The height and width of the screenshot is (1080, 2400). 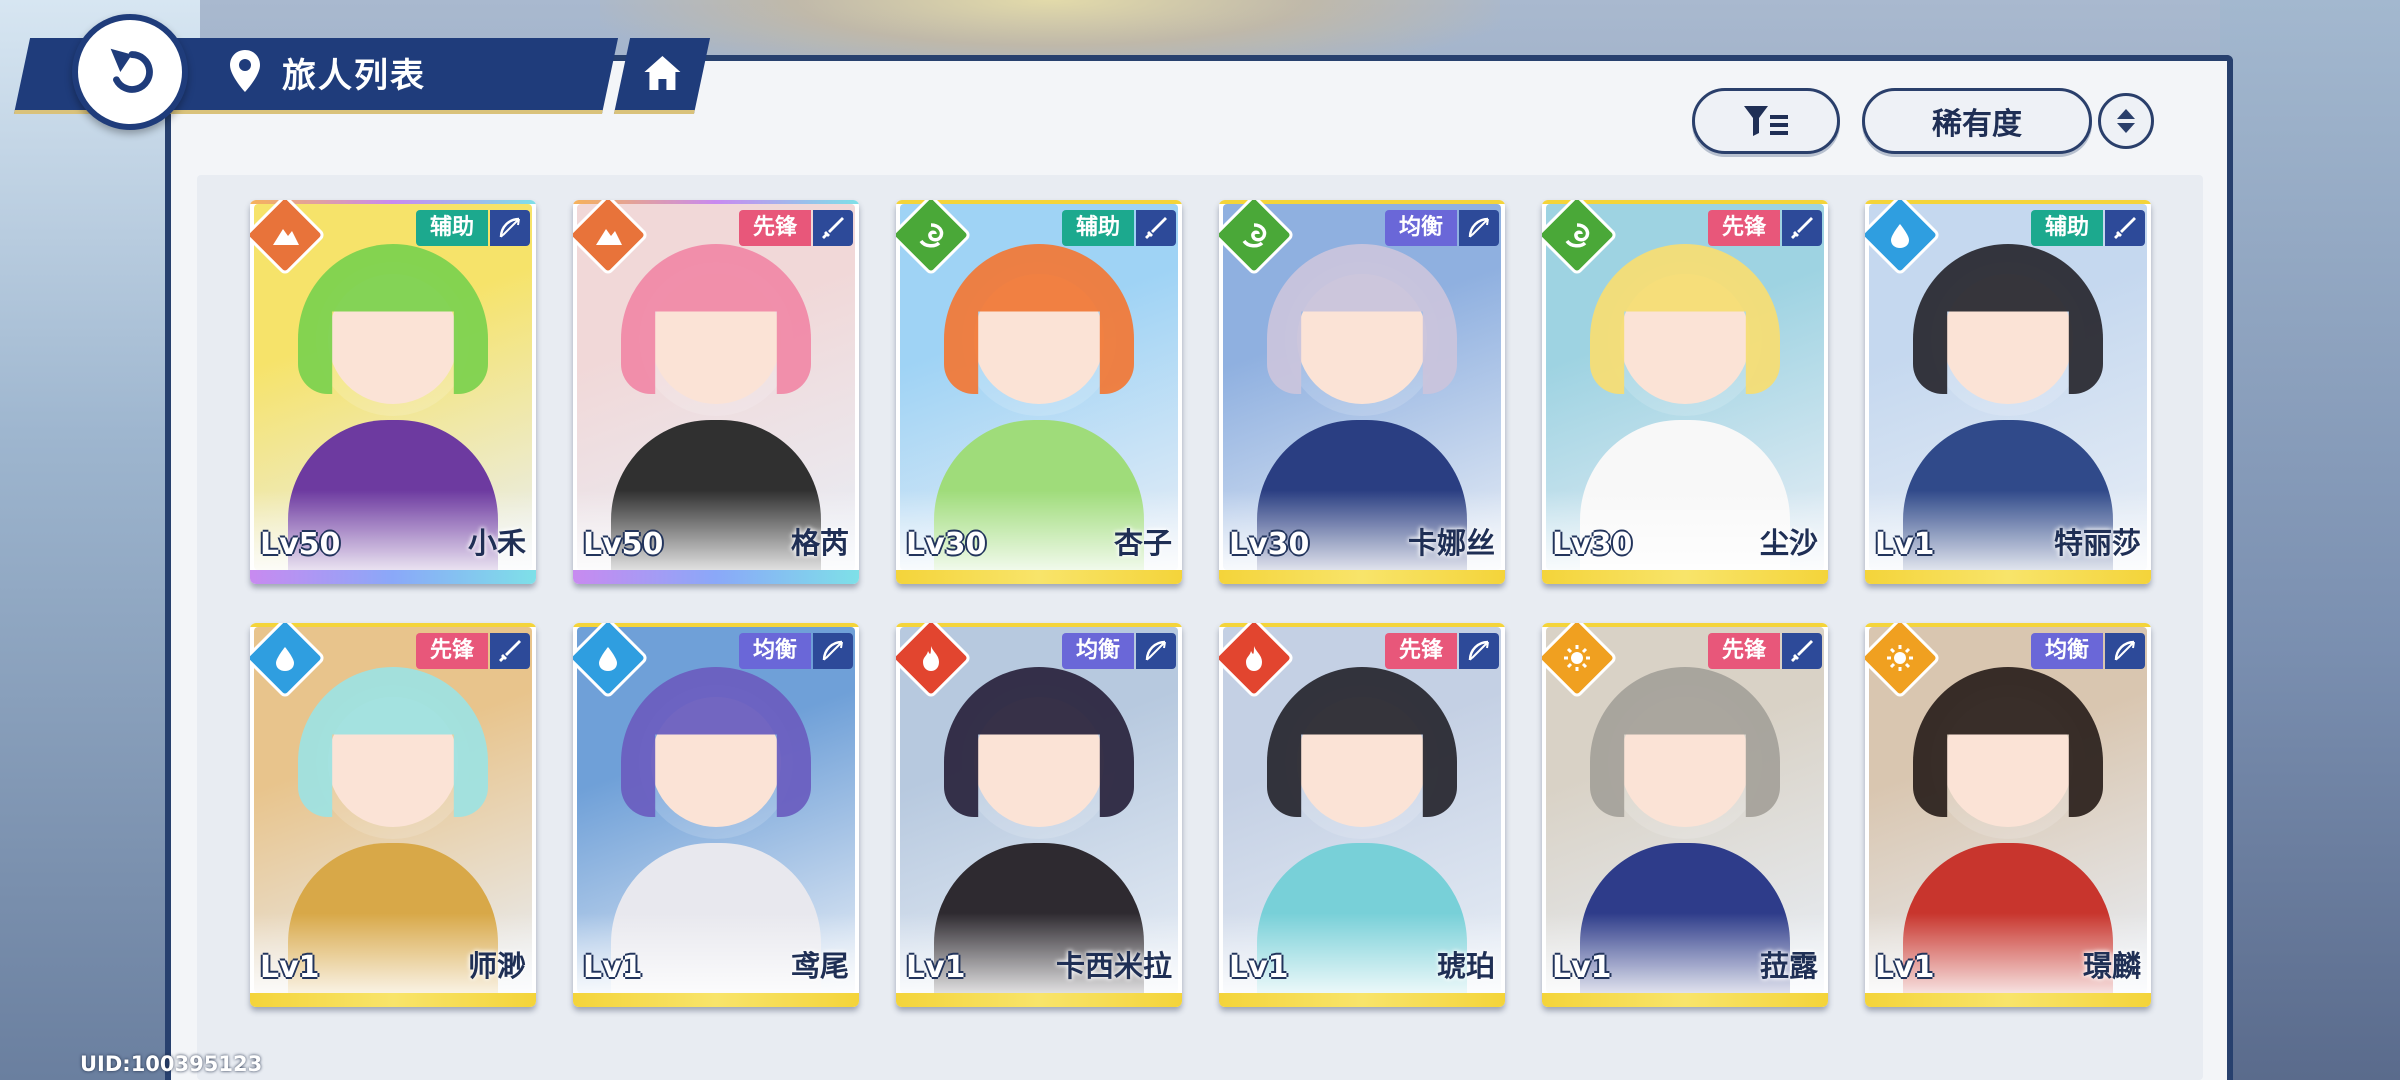 I want to click on filter-icon, so click(x=1766, y=121).